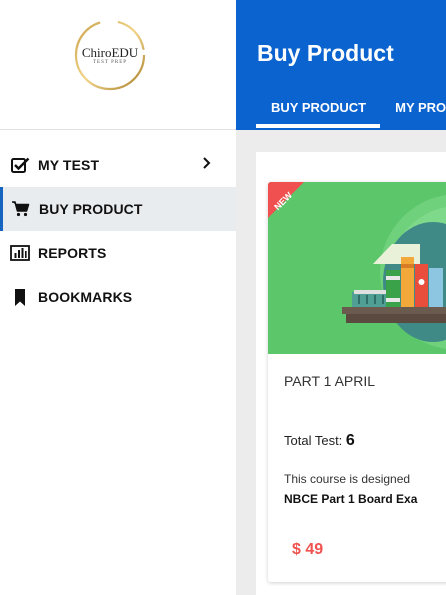  What do you see at coordinates (110, 52) in the screenshot?
I see `logo-brand: ChiroEDU` at bounding box center [110, 52].